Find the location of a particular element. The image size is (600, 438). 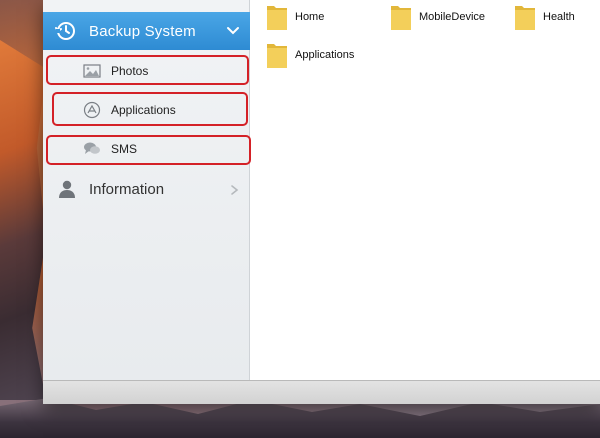

folder-name: Home is located at coordinates (310, 17).